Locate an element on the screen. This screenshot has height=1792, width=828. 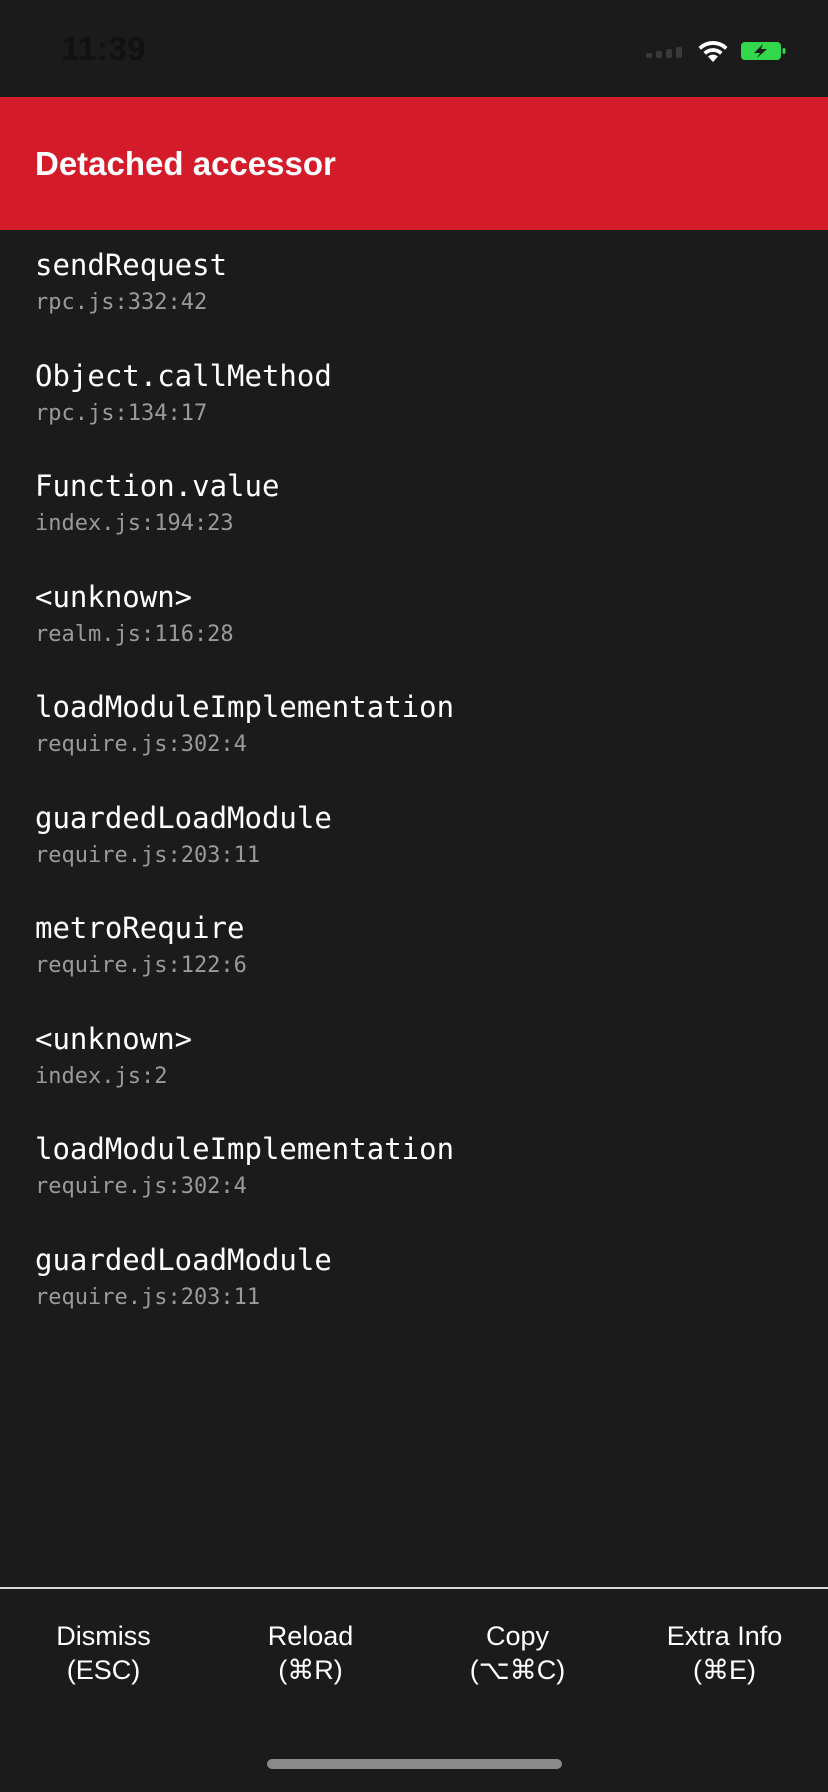
stack-frame: Function.value index.js:194:23 is located at coordinates (414, 506).